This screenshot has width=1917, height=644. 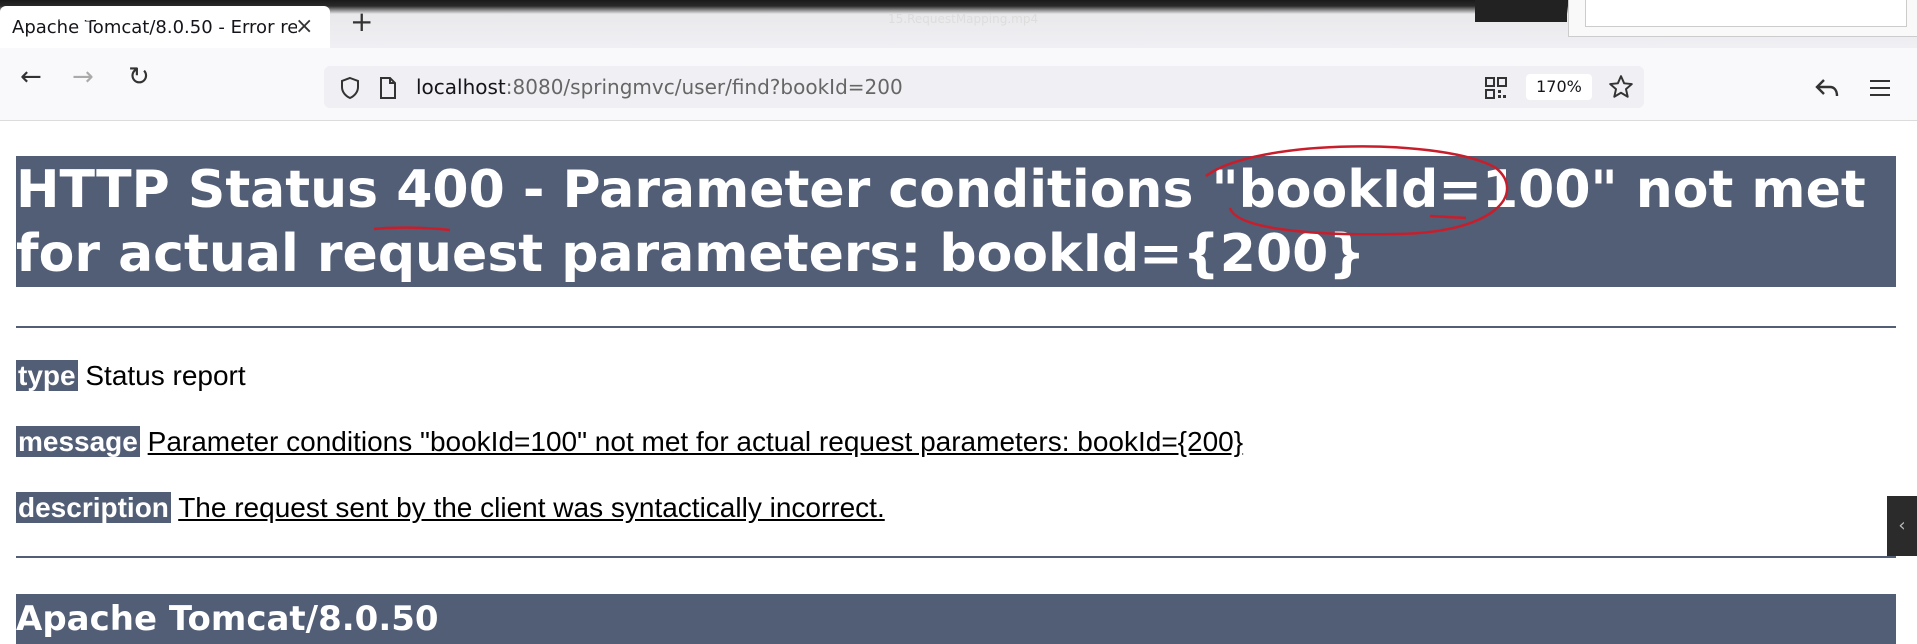 What do you see at coordinates (1559, 87) in the screenshot?
I see `zoom-level-badge: 170%` at bounding box center [1559, 87].